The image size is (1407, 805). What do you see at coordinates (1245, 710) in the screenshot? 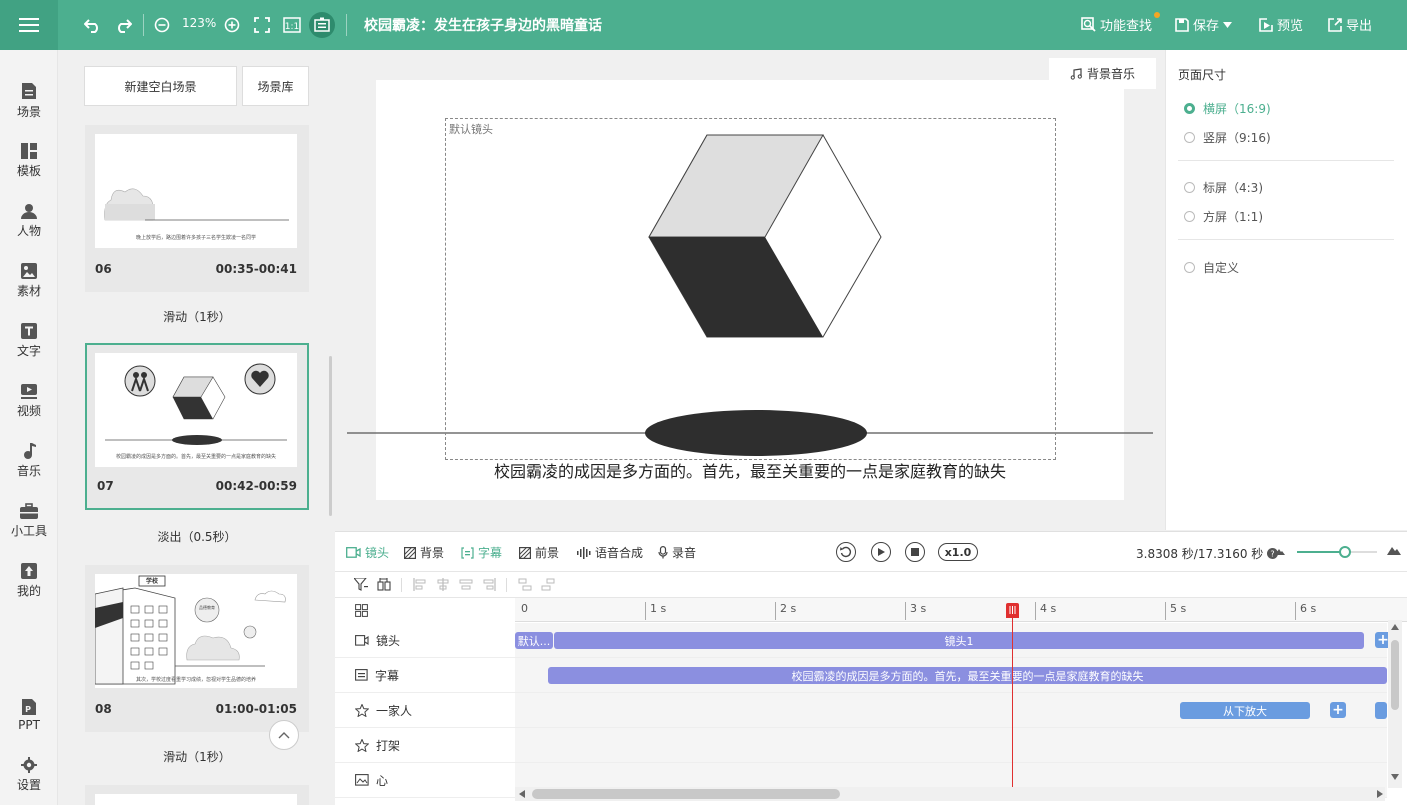
I see `clip-zoom-from-bottom: 从下放大` at bounding box center [1245, 710].